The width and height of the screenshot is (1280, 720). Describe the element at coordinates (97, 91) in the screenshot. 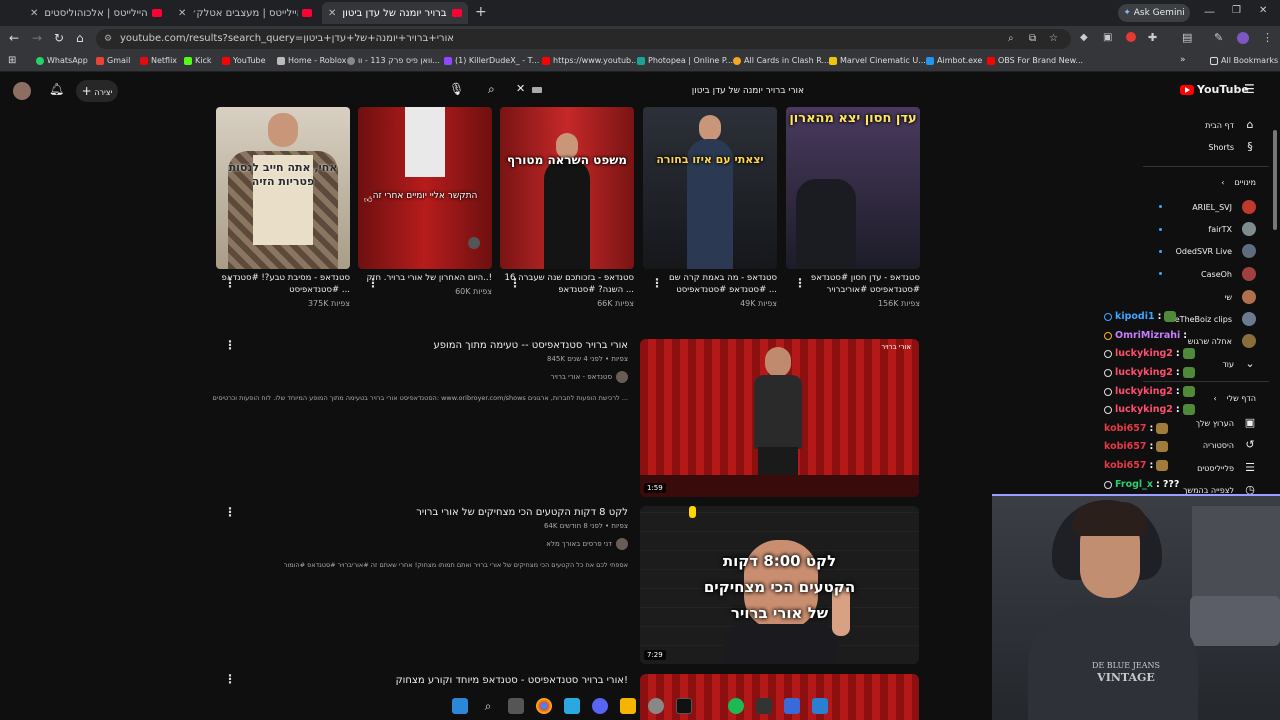

I see `create-button: + יצירה` at that location.